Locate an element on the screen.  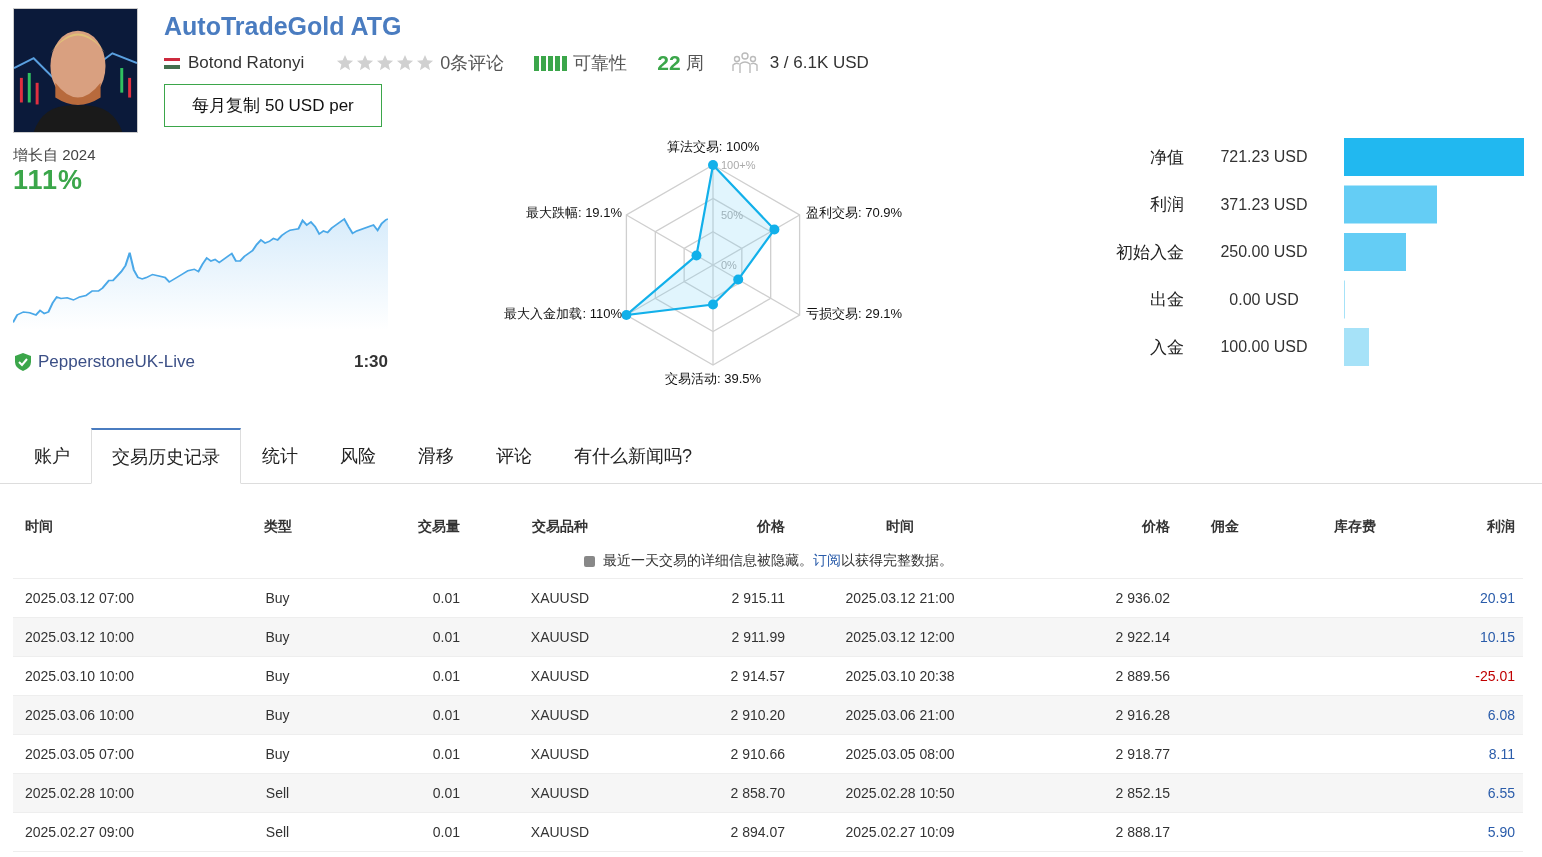
balance-value: 371.23 USD is located at coordinates (1264, 204).